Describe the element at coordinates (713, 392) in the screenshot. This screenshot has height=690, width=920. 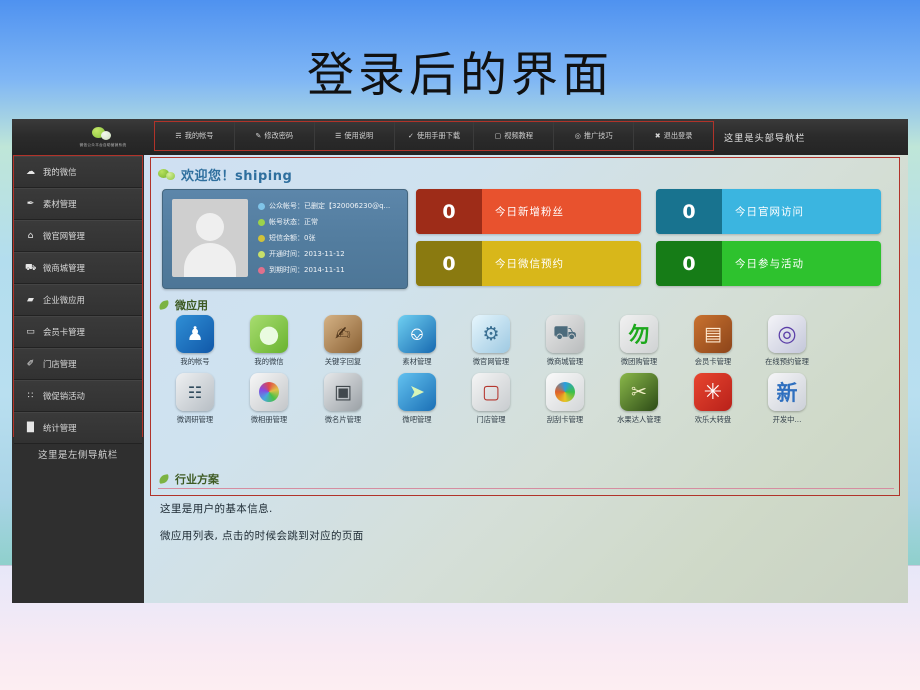
I see `wheel-icon: ✳` at that location.